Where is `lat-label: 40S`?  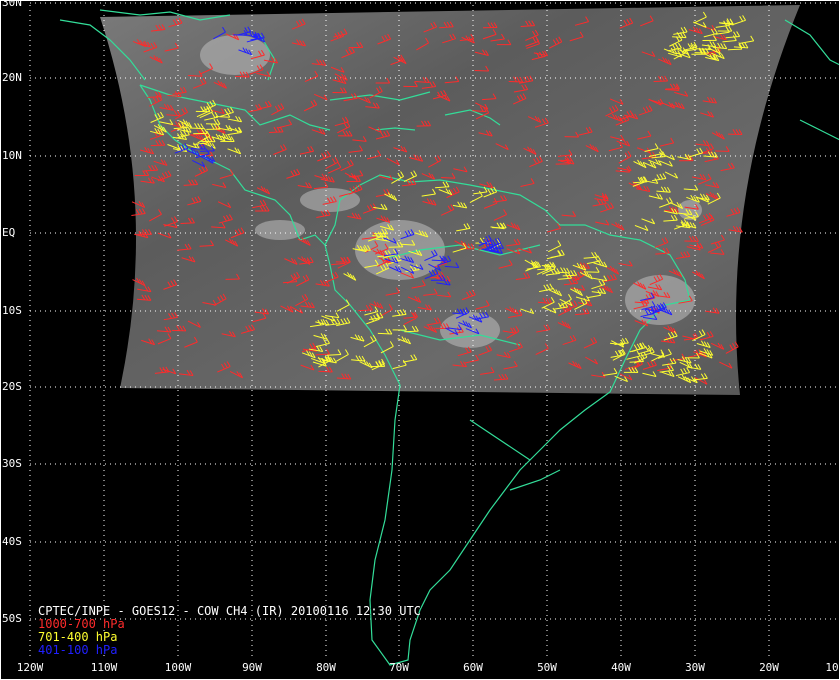
lat-label: 40S is located at coordinates (12, 541).